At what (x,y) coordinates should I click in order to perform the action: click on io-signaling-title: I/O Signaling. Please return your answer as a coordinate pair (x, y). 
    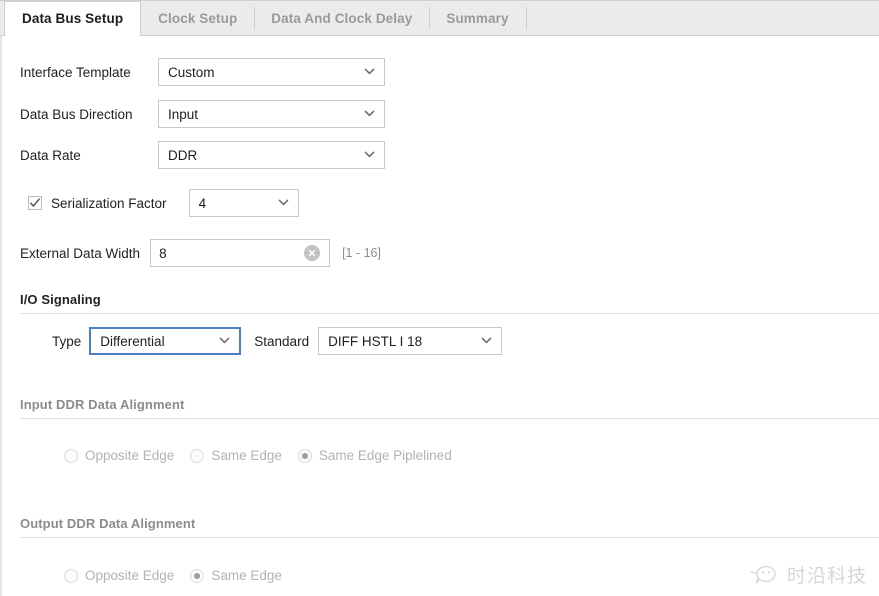
    Looking at the image, I should click on (60, 299).